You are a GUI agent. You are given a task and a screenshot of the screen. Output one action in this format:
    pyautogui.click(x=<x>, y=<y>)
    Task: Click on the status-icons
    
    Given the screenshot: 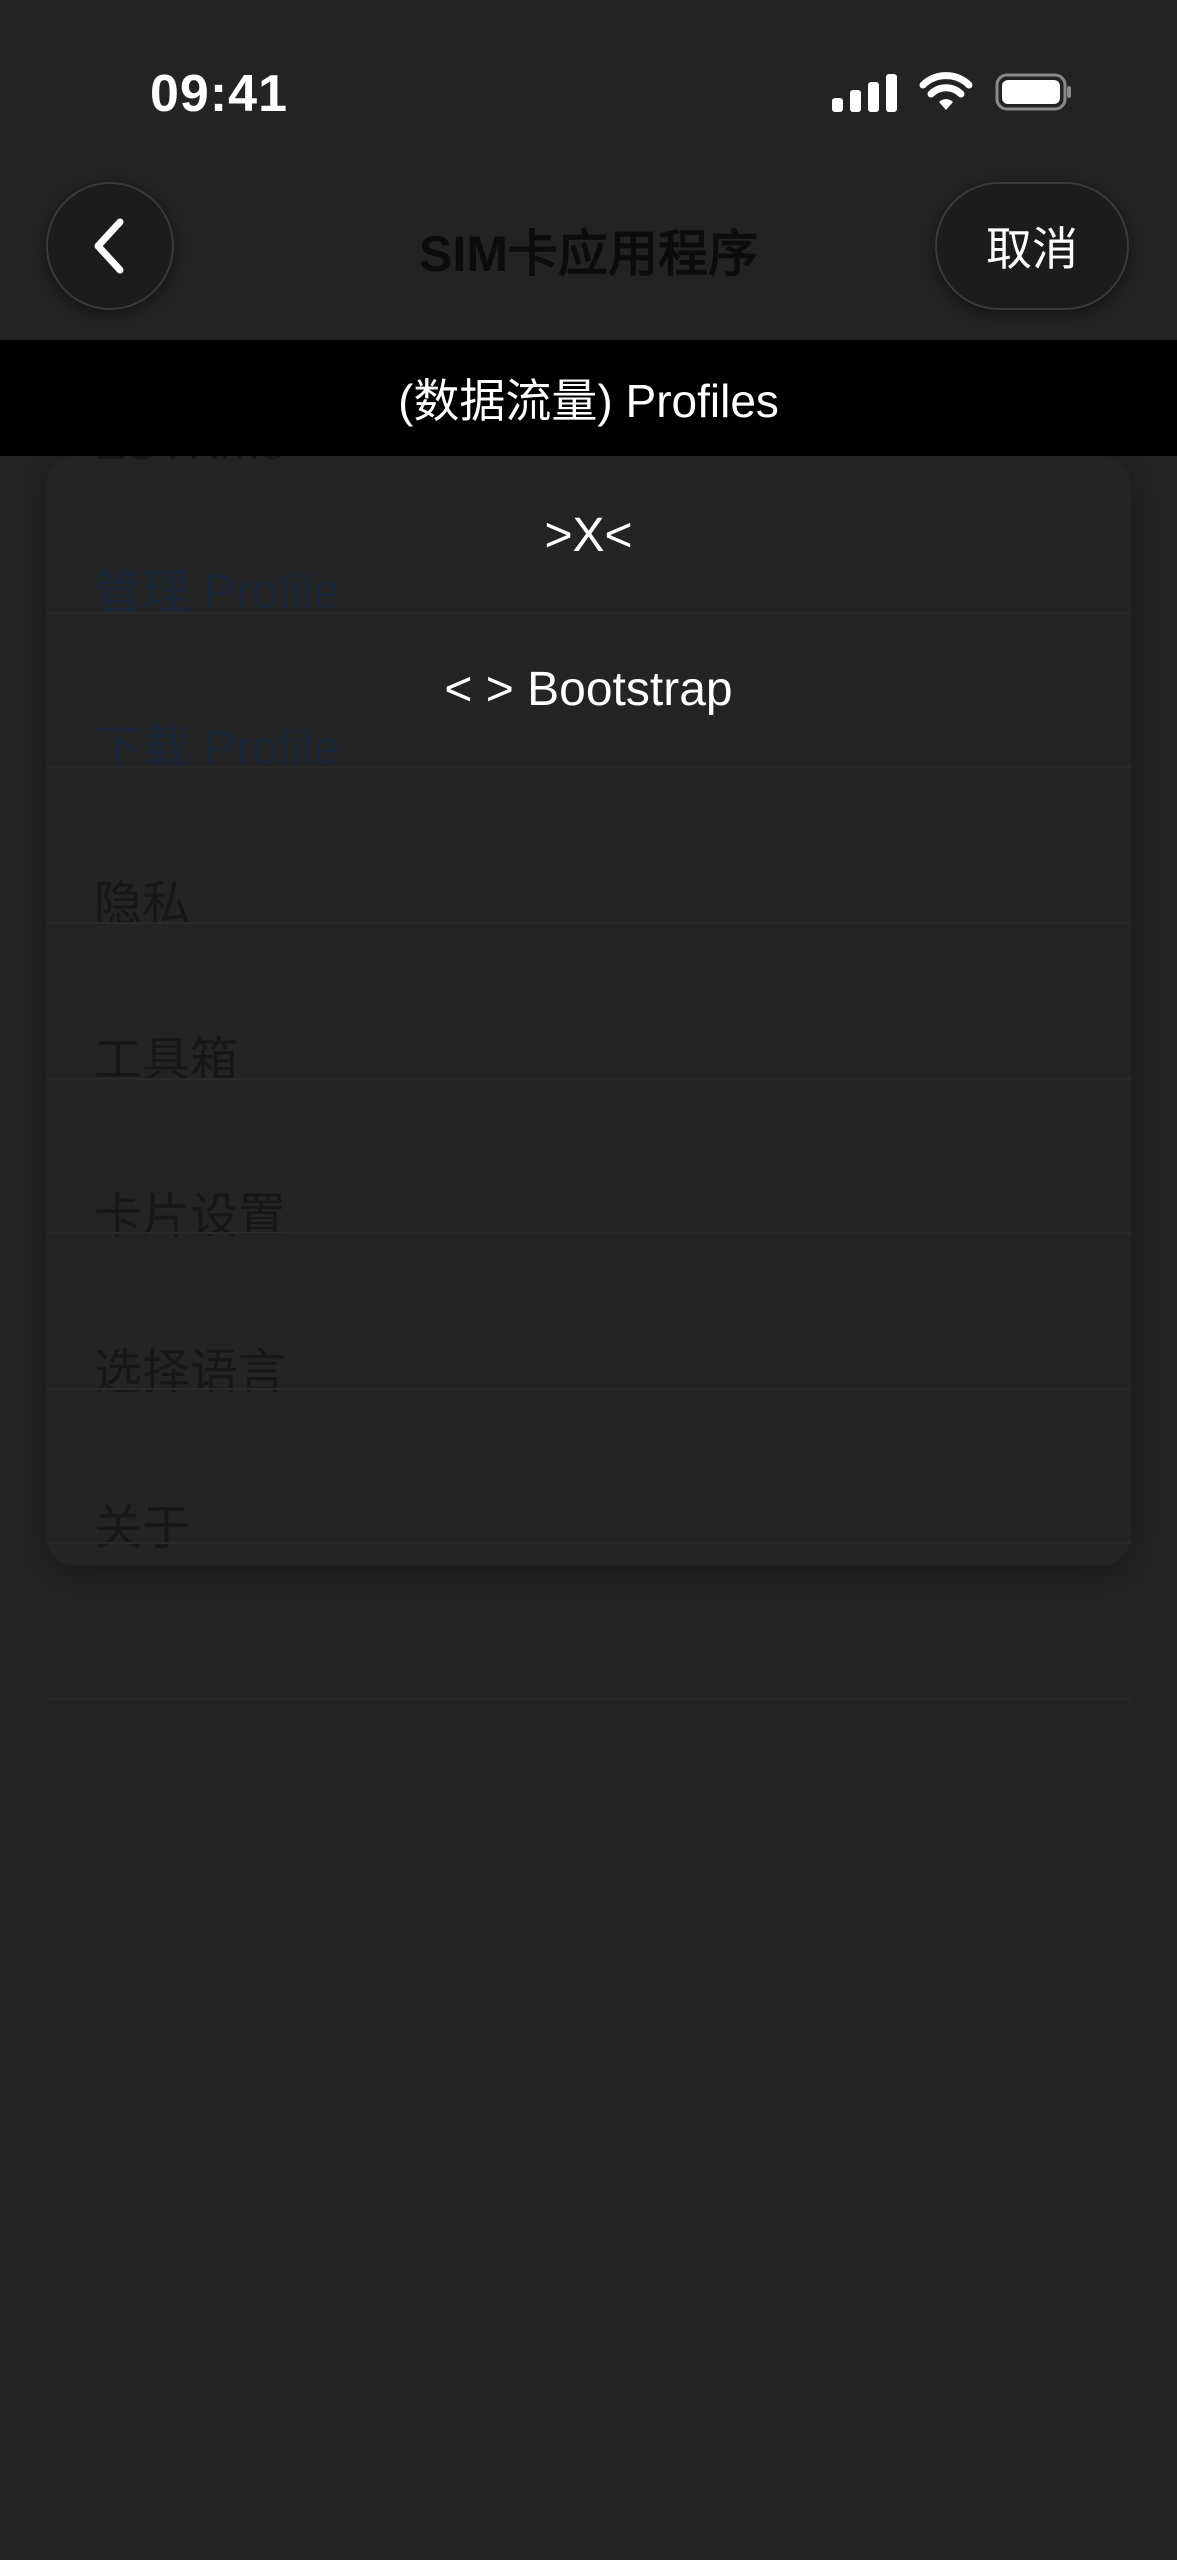 What is the action you would take?
    pyautogui.click(x=952, y=92)
    